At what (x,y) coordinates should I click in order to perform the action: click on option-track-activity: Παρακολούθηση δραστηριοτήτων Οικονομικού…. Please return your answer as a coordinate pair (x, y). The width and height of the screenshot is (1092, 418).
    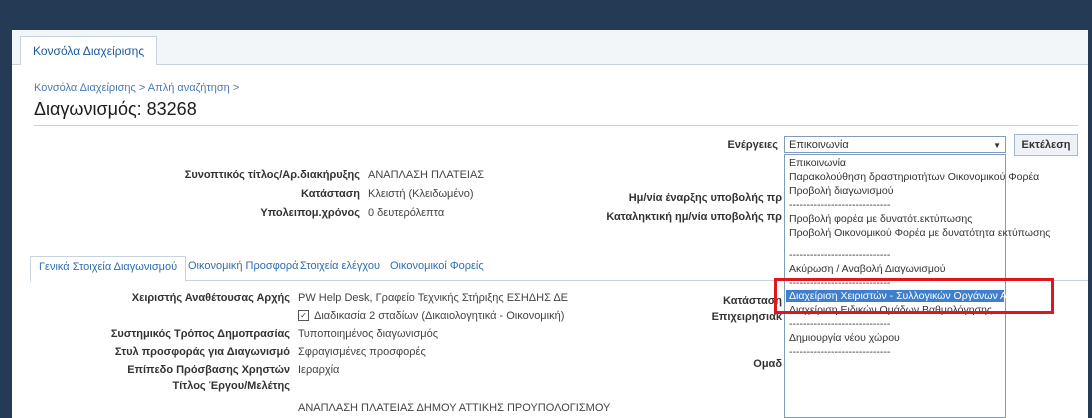
    Looking at the image, I should click on (914, 177).